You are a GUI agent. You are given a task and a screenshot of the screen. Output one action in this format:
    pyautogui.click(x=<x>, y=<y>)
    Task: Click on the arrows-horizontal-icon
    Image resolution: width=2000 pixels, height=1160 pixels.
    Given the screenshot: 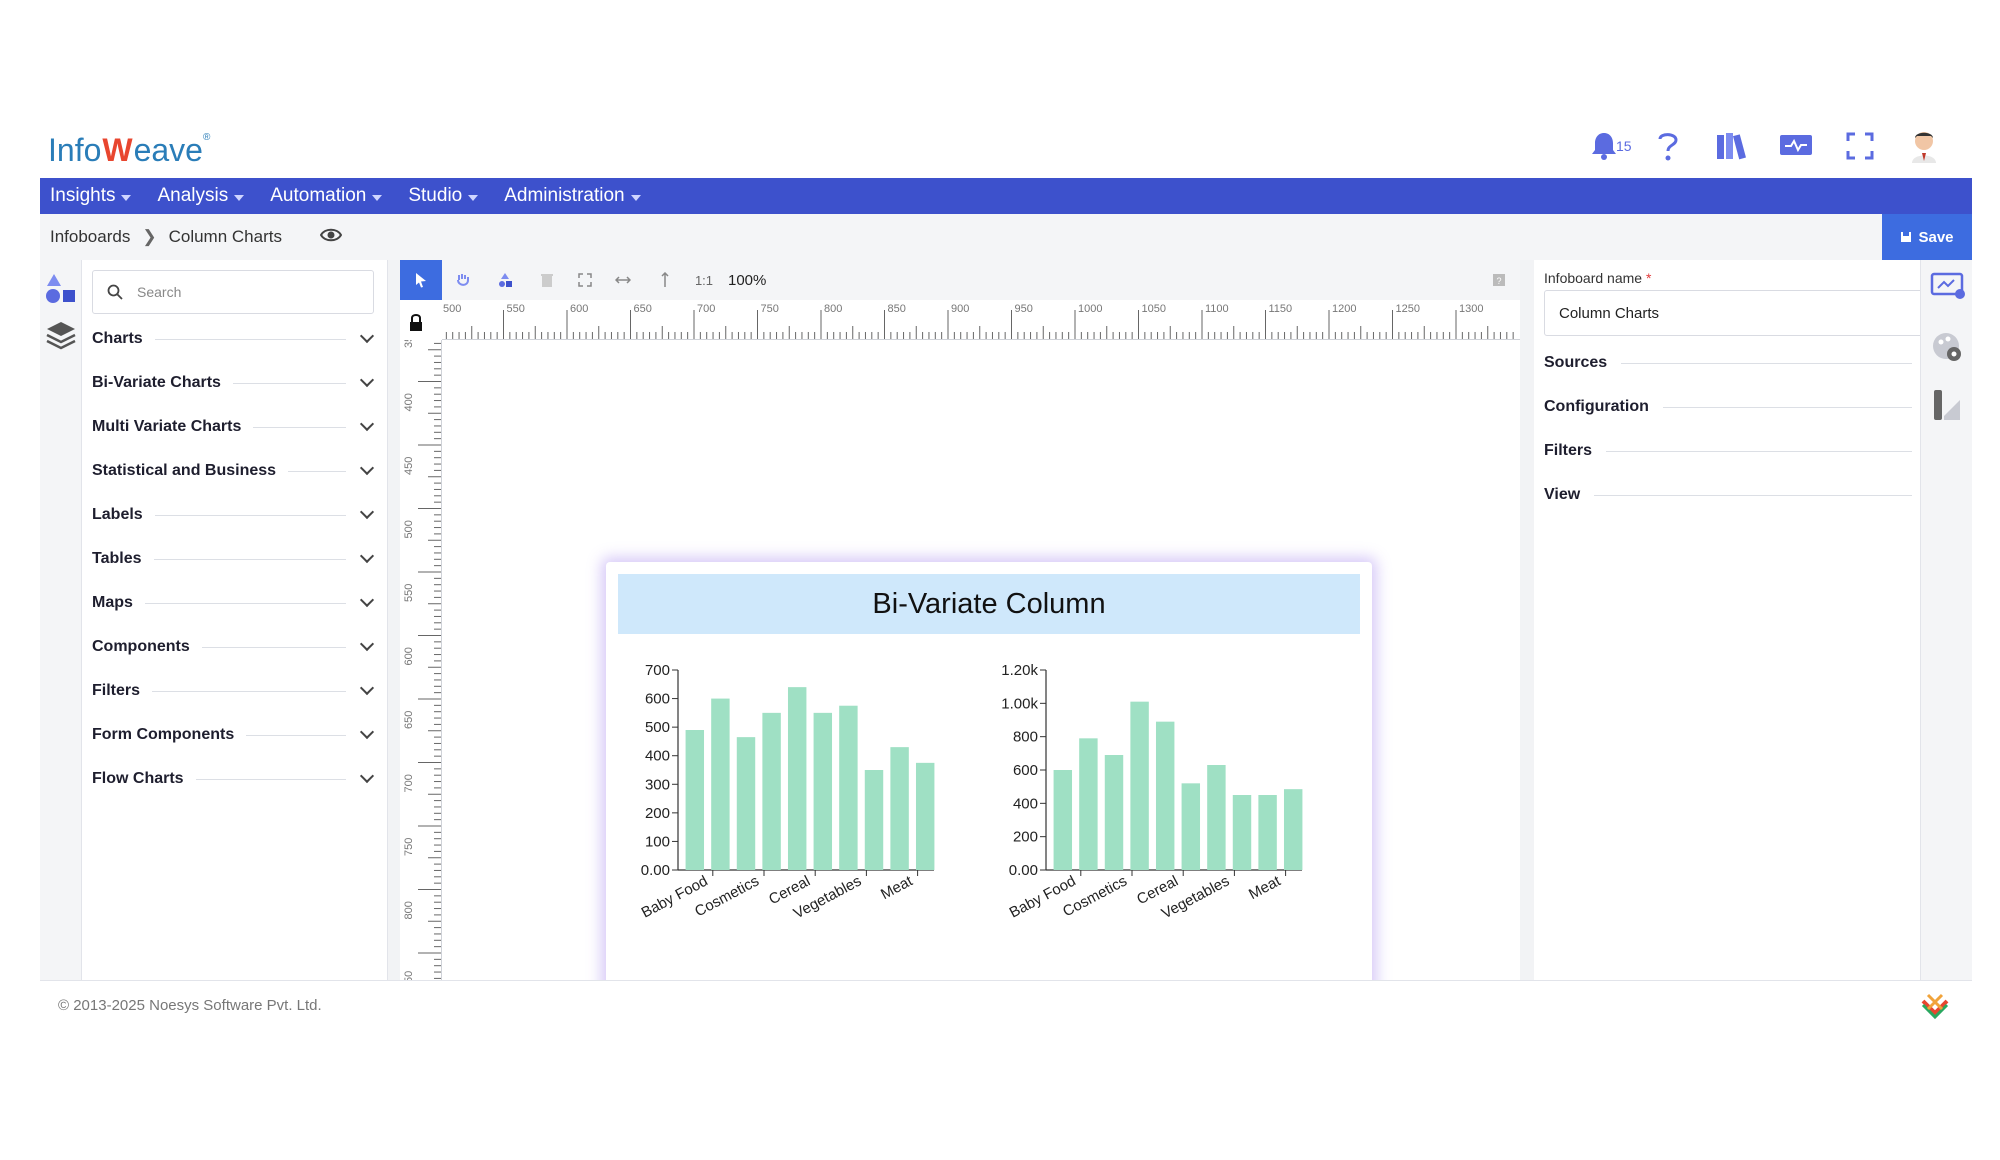 What is the action you would take?
    pyautogui.click(x=623, y=280)
    